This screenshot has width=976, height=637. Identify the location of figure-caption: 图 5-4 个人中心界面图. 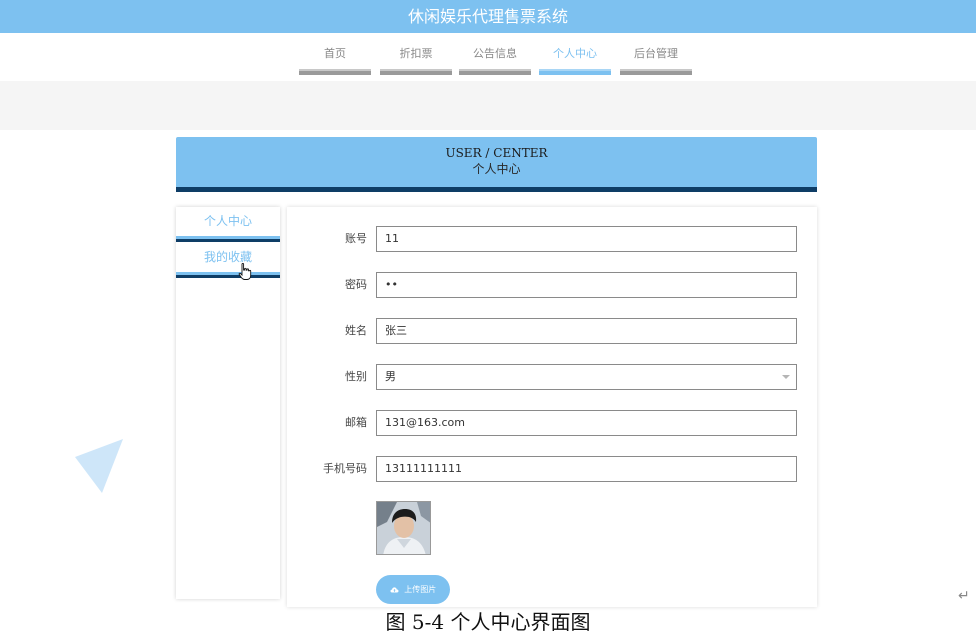
(488, 622).